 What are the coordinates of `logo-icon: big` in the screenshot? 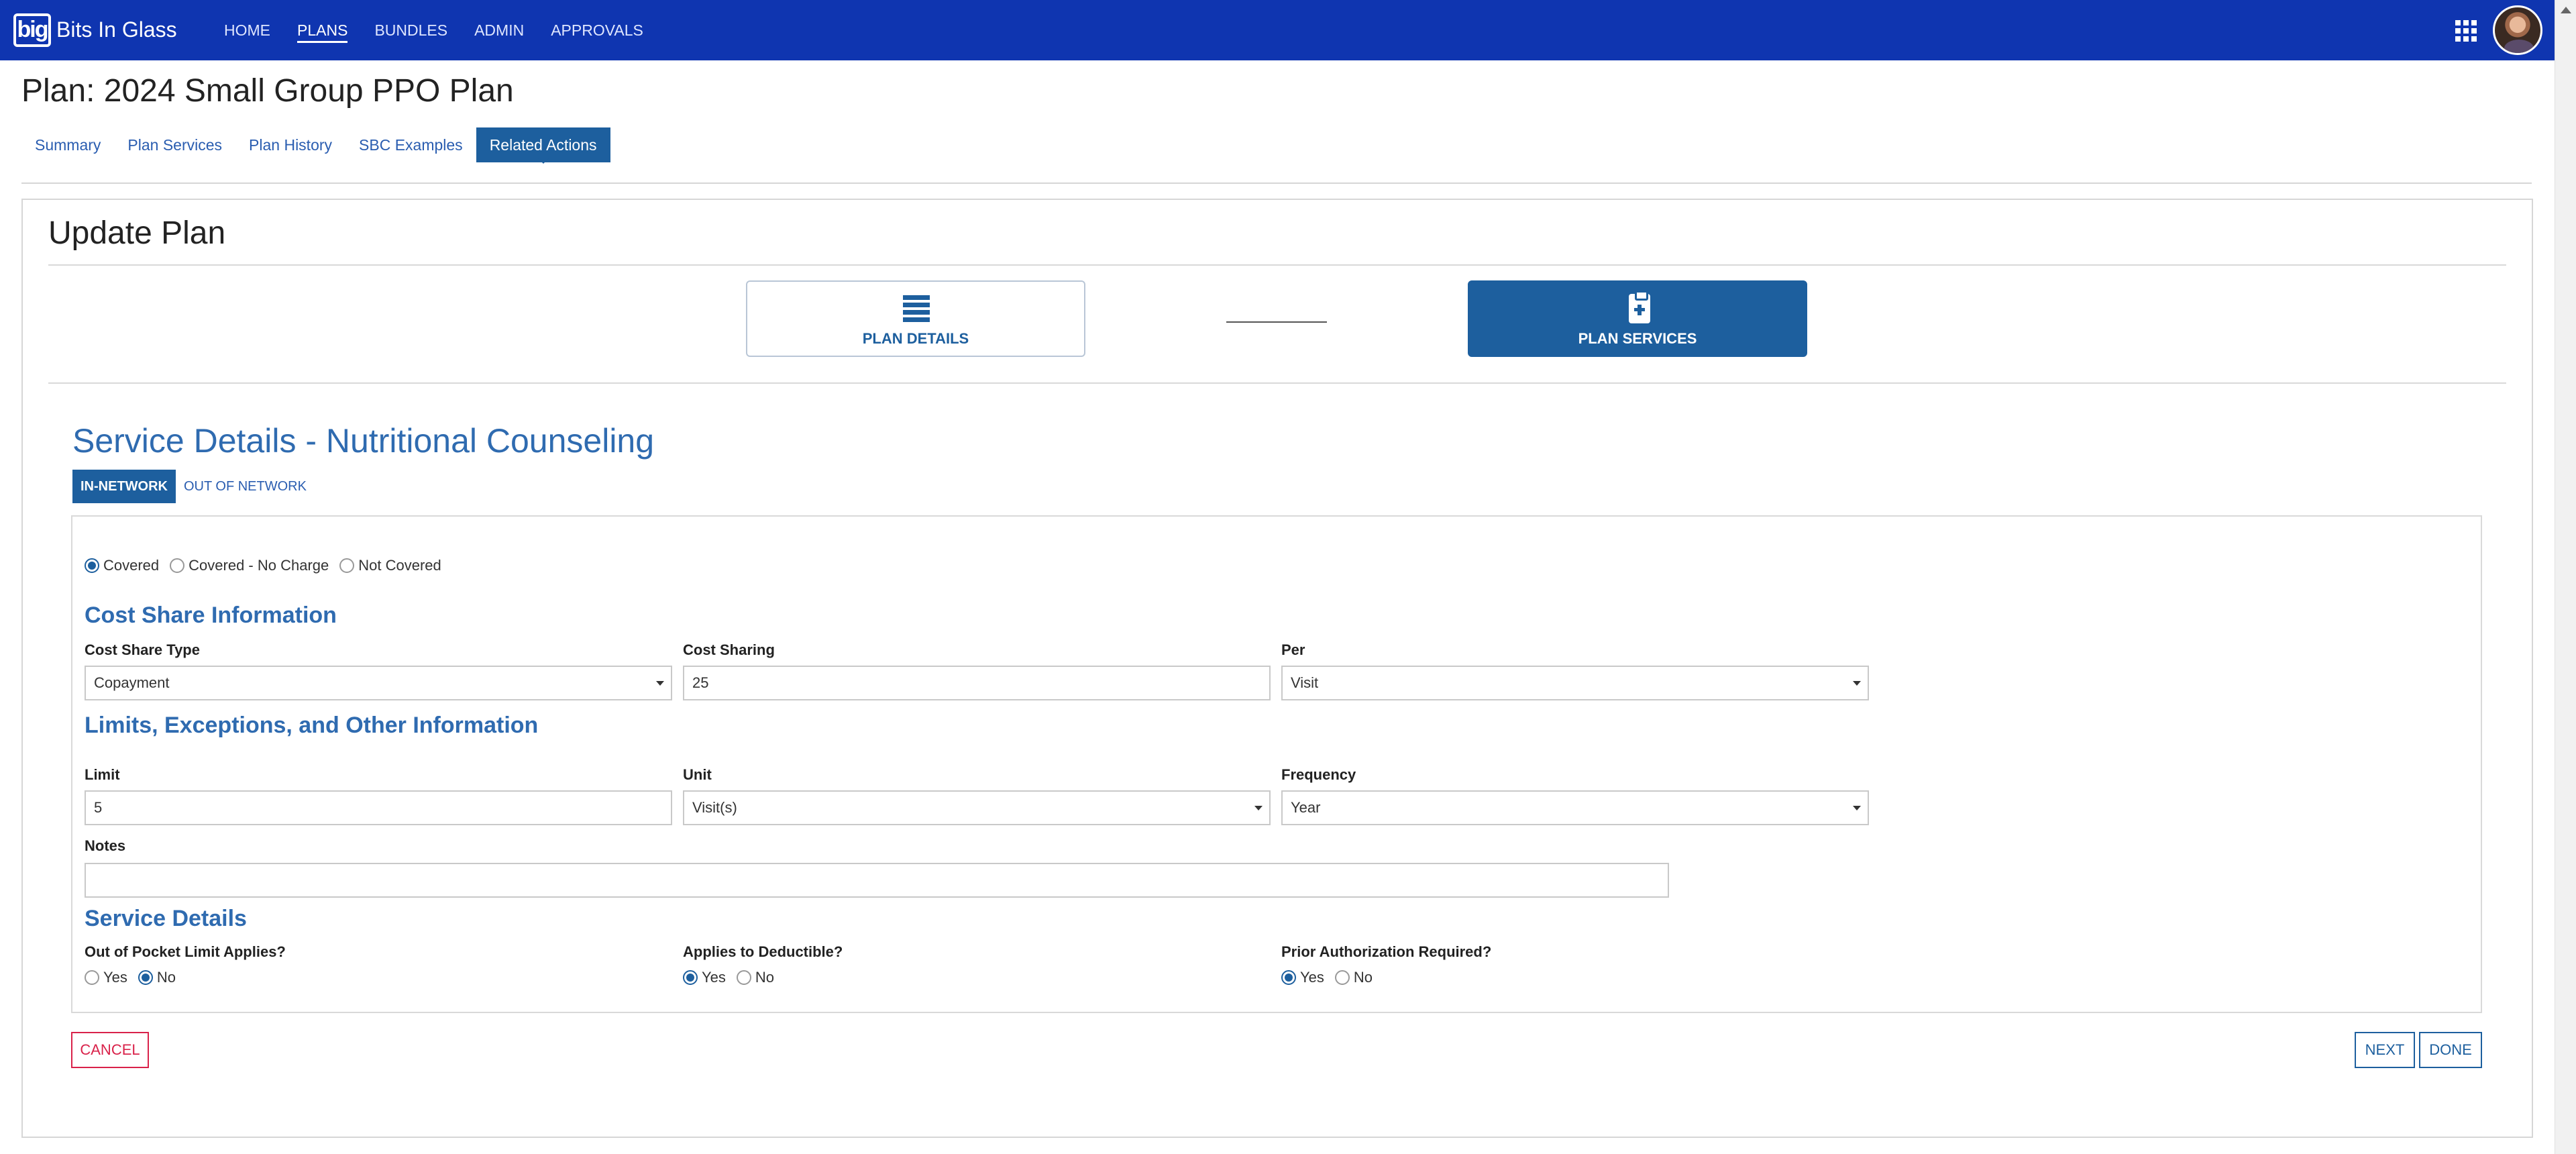 It's located at (32, 30).